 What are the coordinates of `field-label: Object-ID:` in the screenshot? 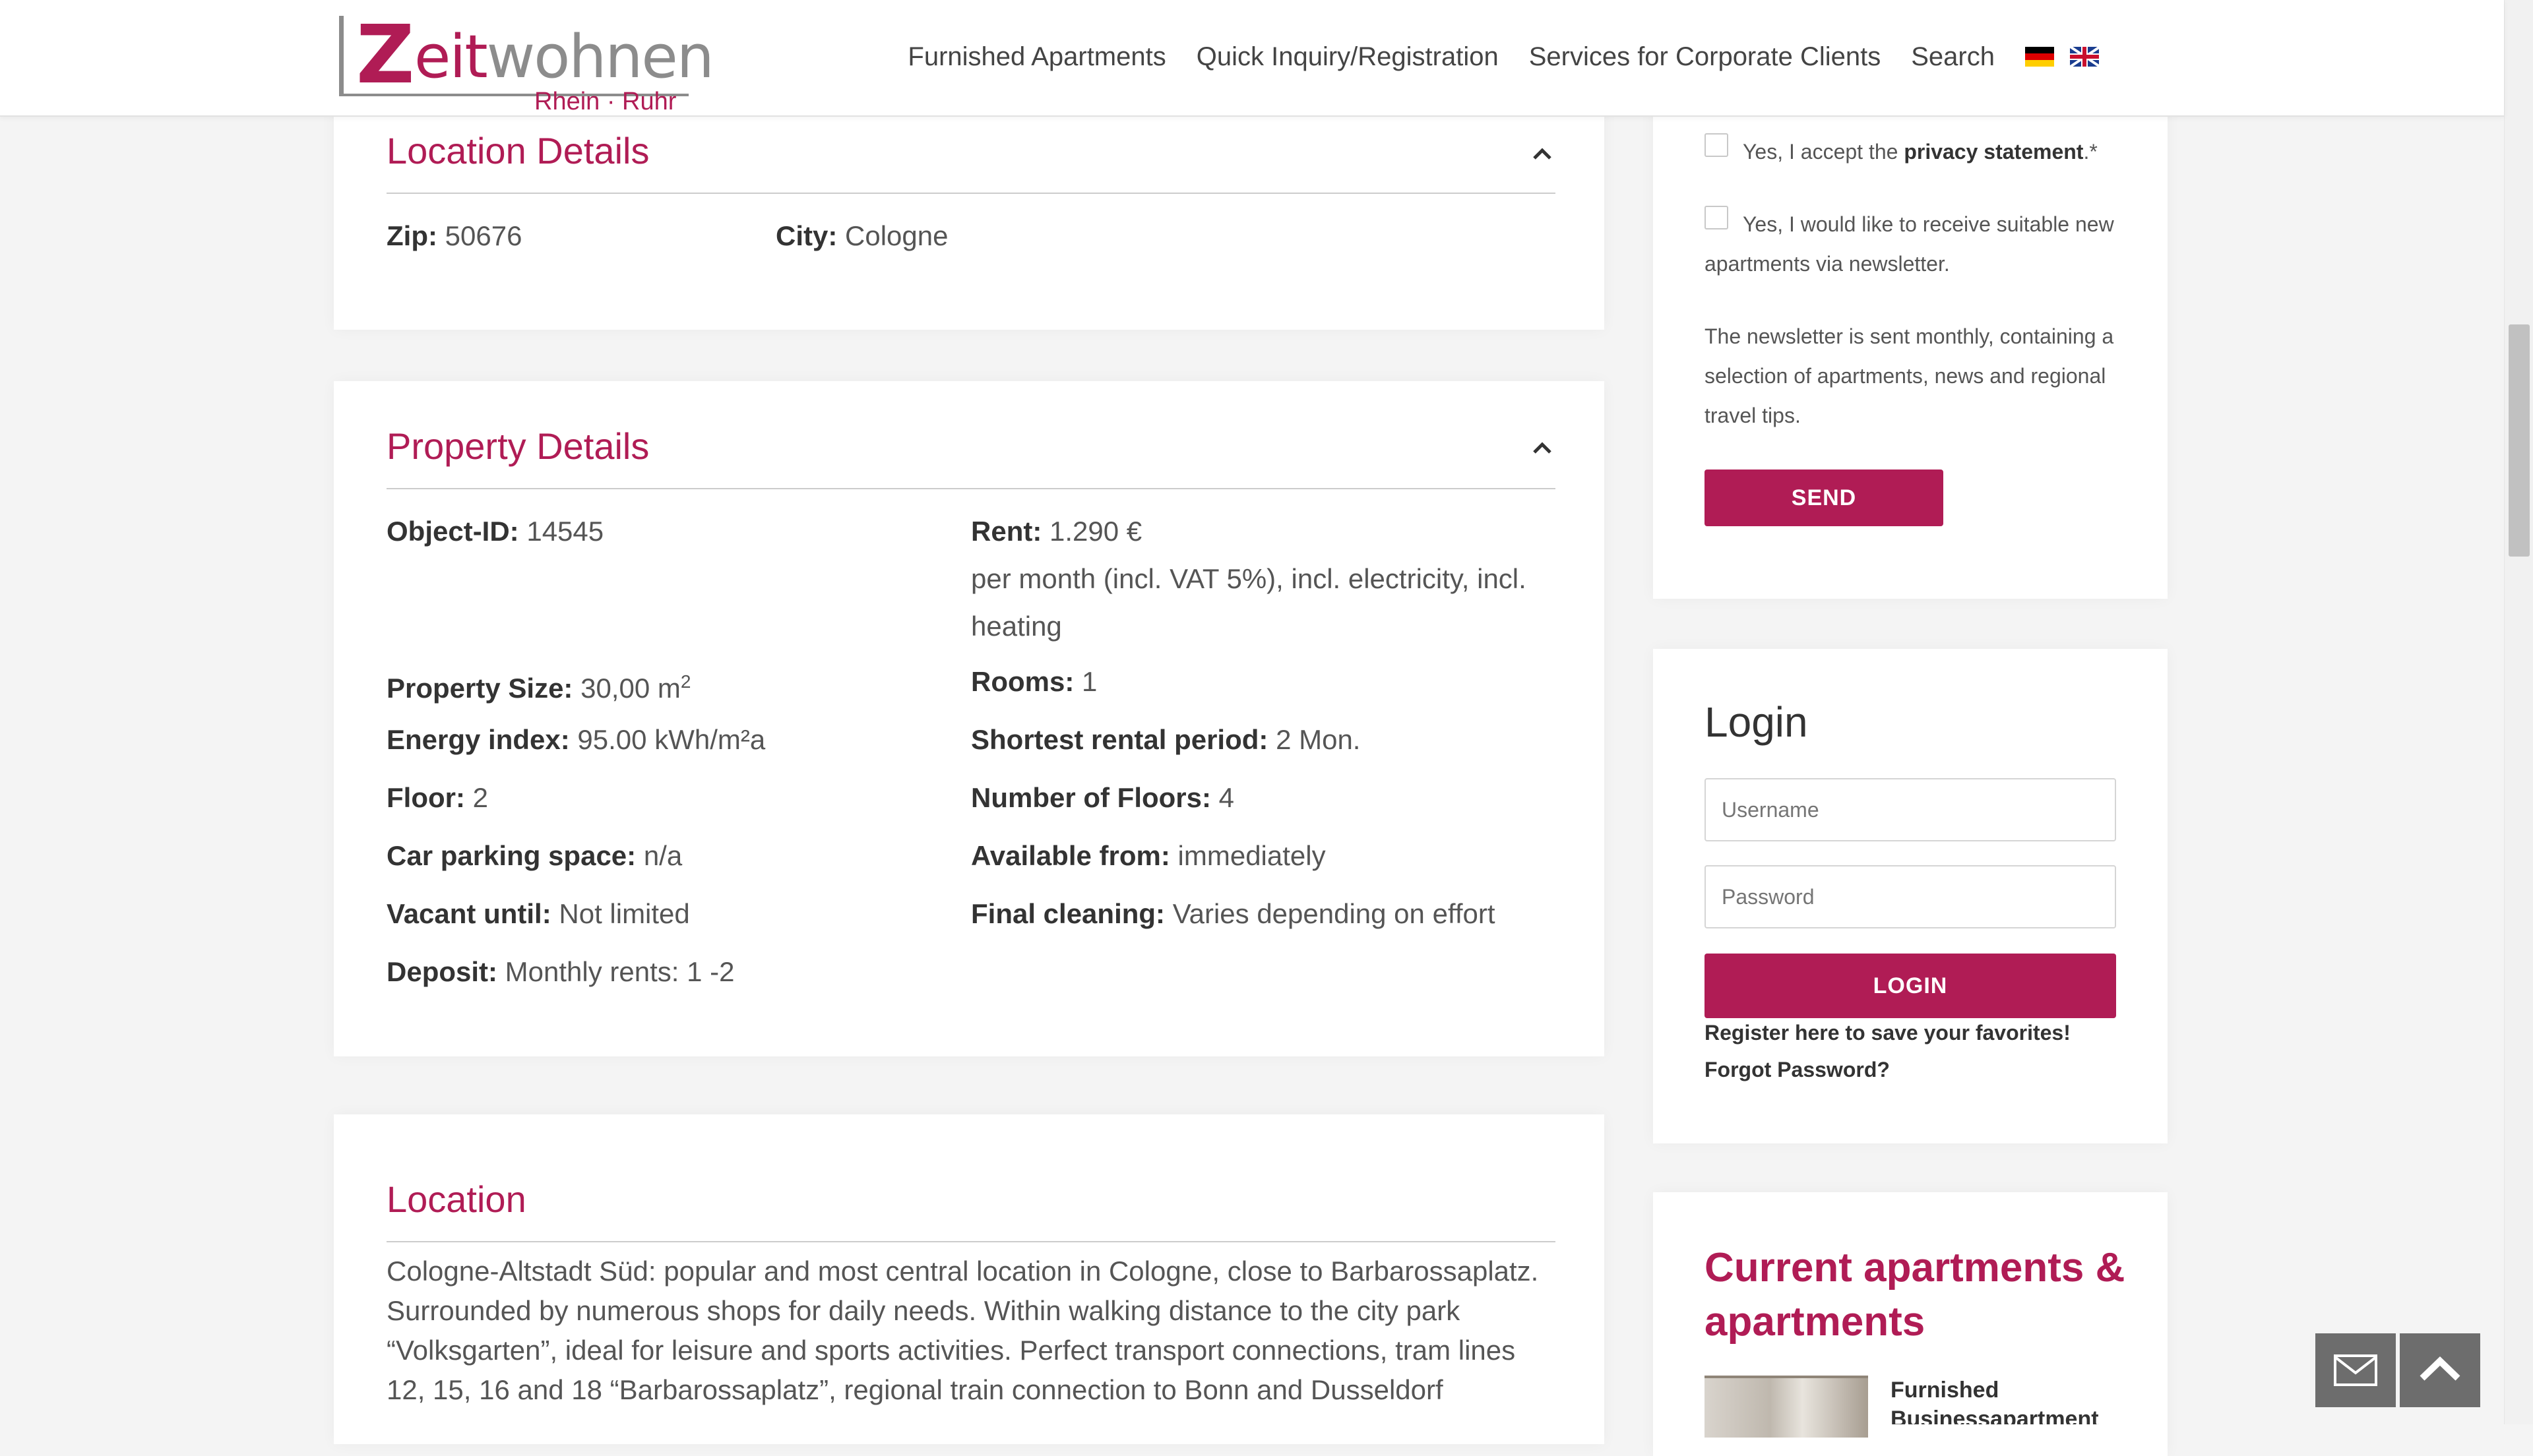 It's located at (453, 531).